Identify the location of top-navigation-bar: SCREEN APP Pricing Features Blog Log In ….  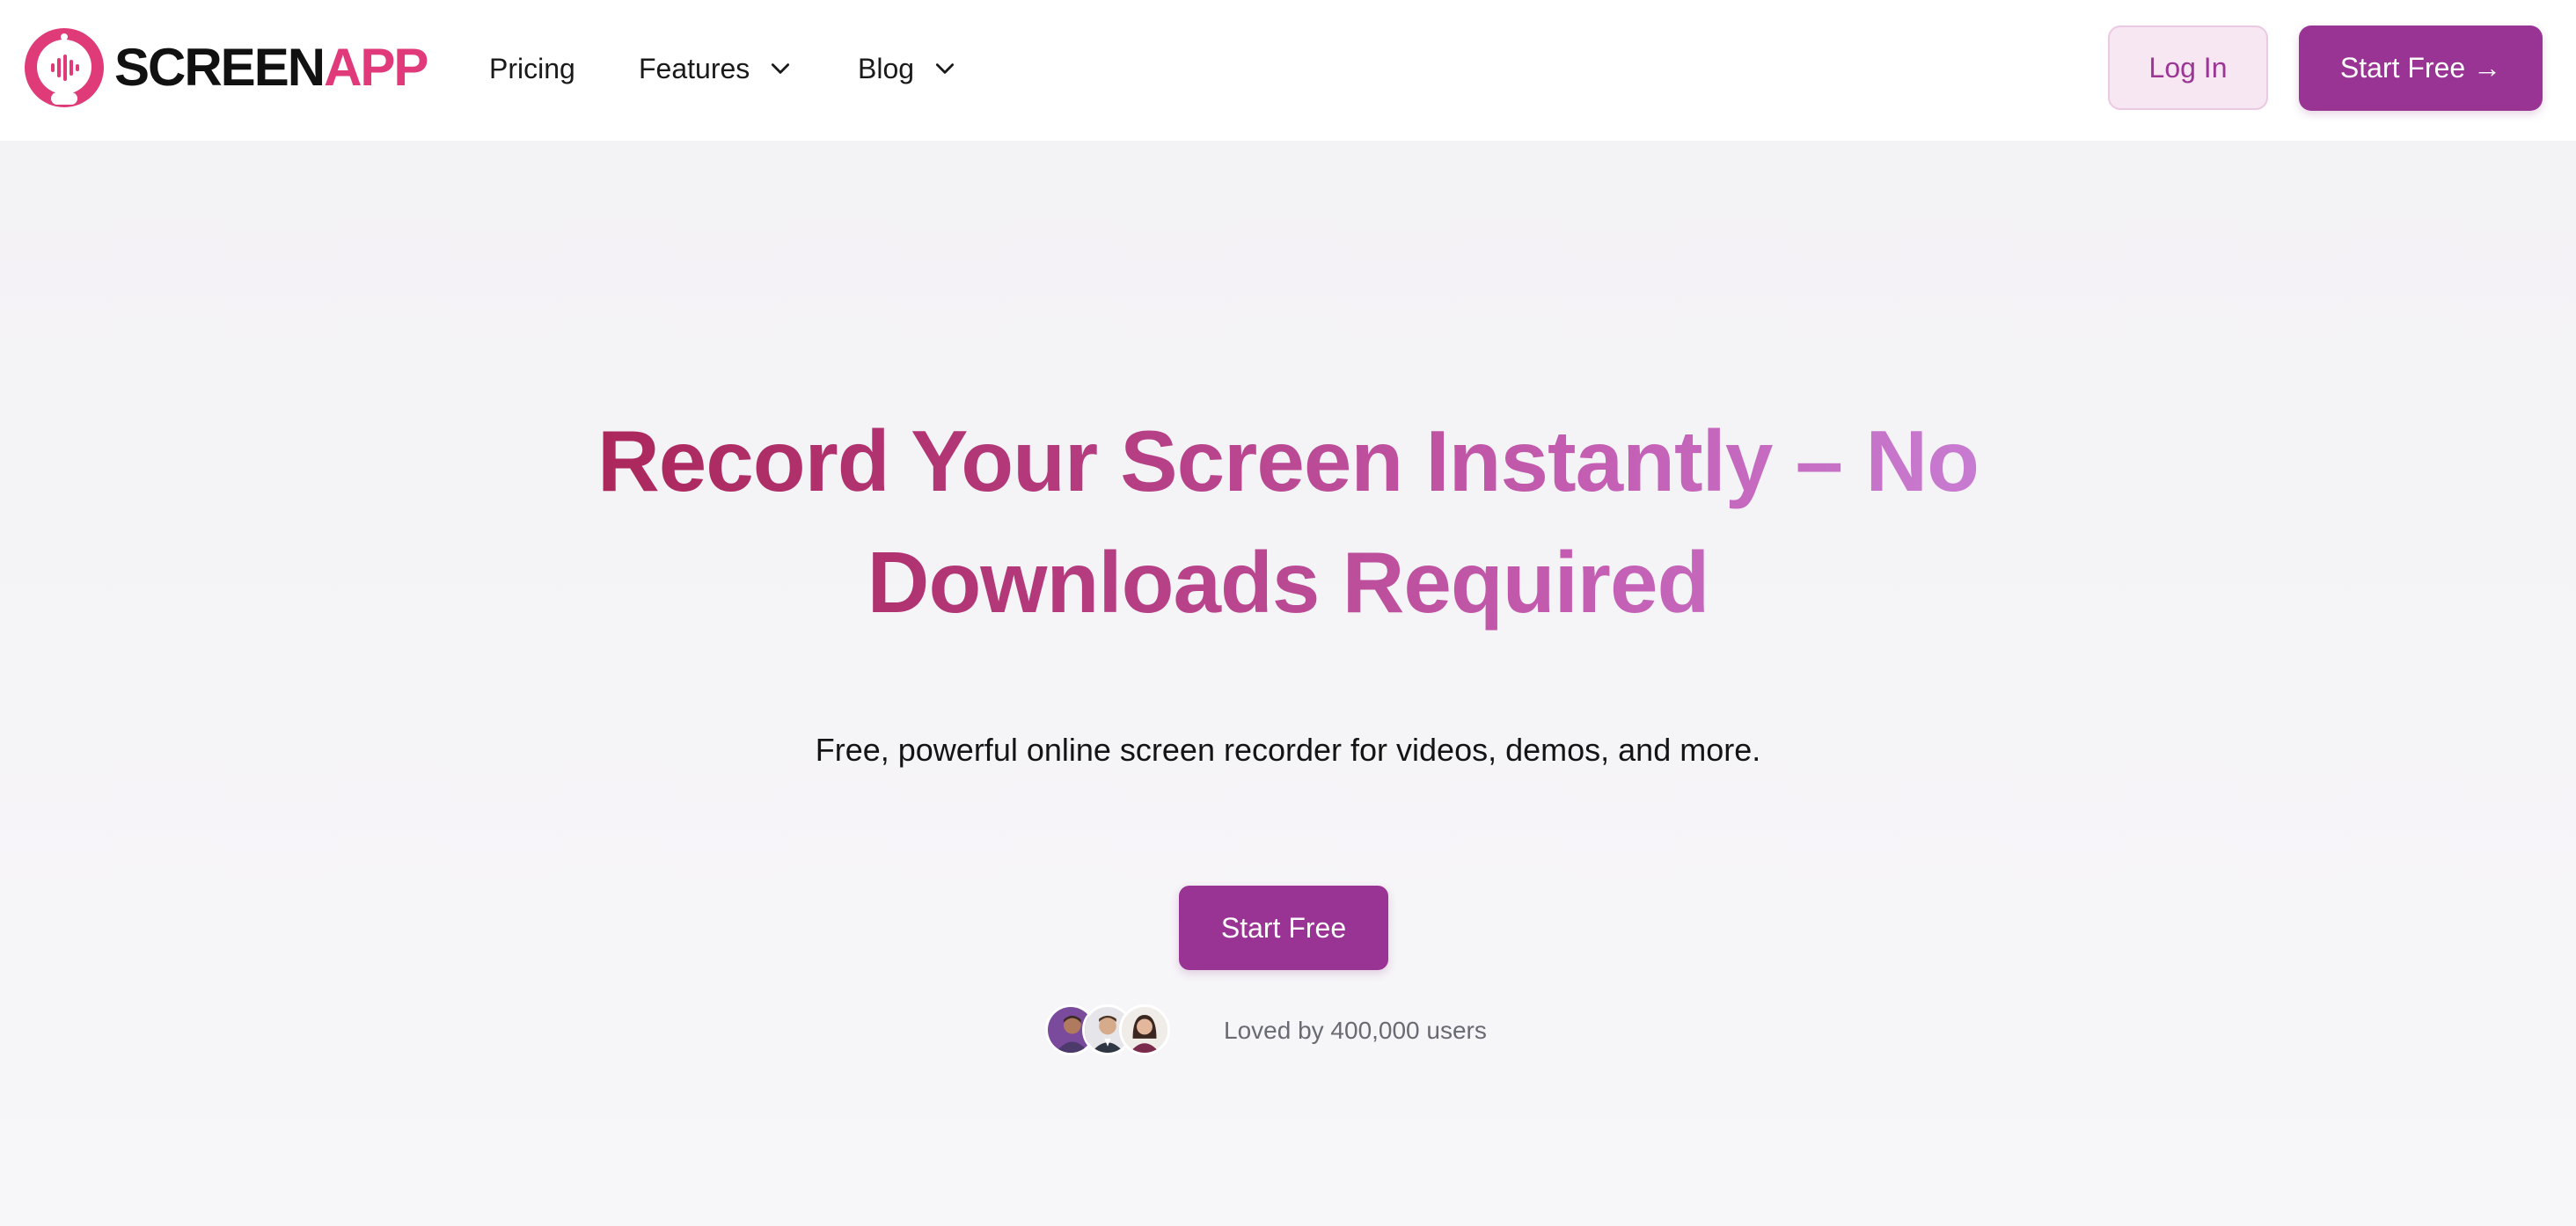
(1288, 70).